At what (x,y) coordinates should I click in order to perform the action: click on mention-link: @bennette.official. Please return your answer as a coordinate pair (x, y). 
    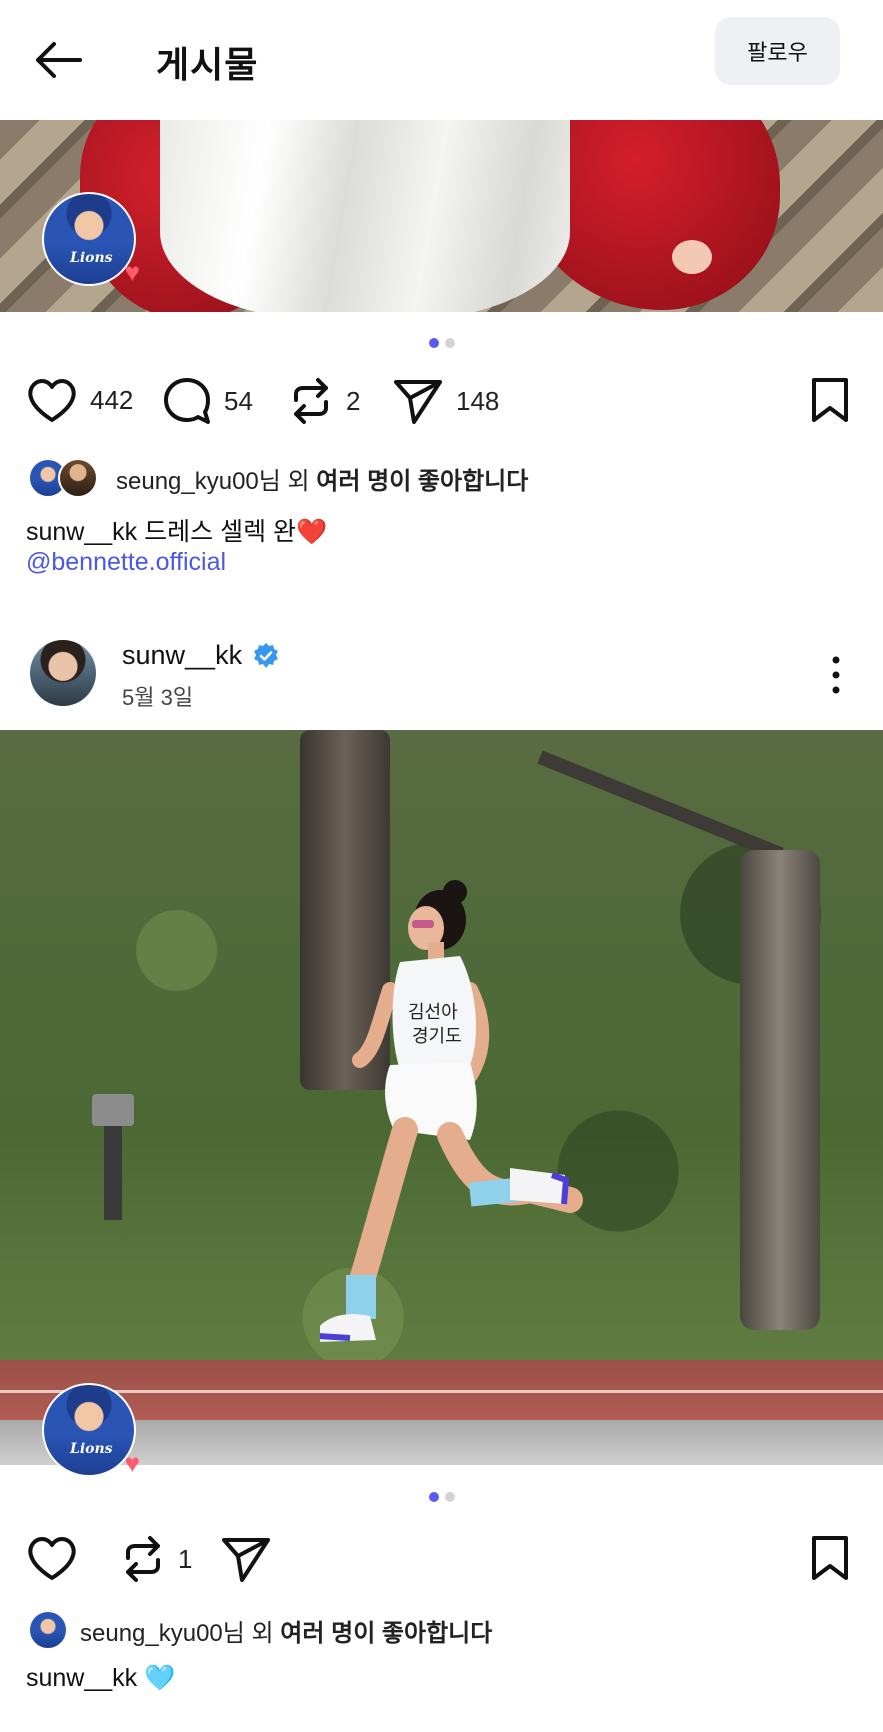
    Looking at the image, I should click on (126, 562).